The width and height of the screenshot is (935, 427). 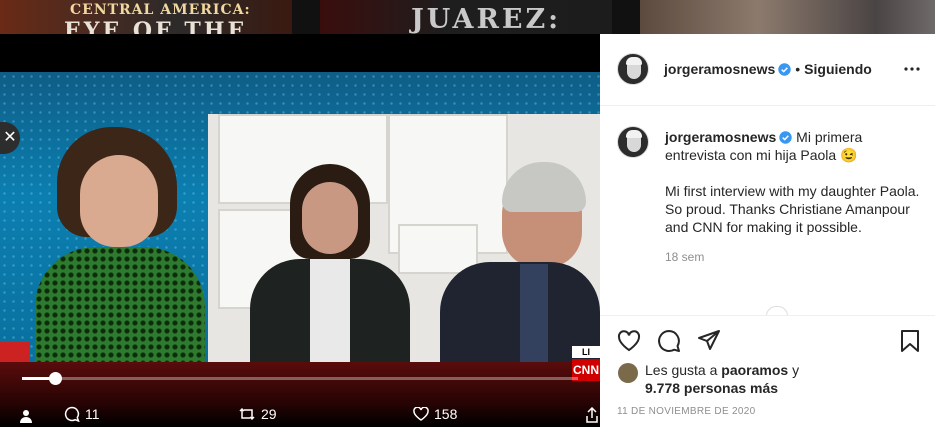 I want to click on post-date: 11 DE NOVIEMBRE DE 2020, so click(x=686, y=411).